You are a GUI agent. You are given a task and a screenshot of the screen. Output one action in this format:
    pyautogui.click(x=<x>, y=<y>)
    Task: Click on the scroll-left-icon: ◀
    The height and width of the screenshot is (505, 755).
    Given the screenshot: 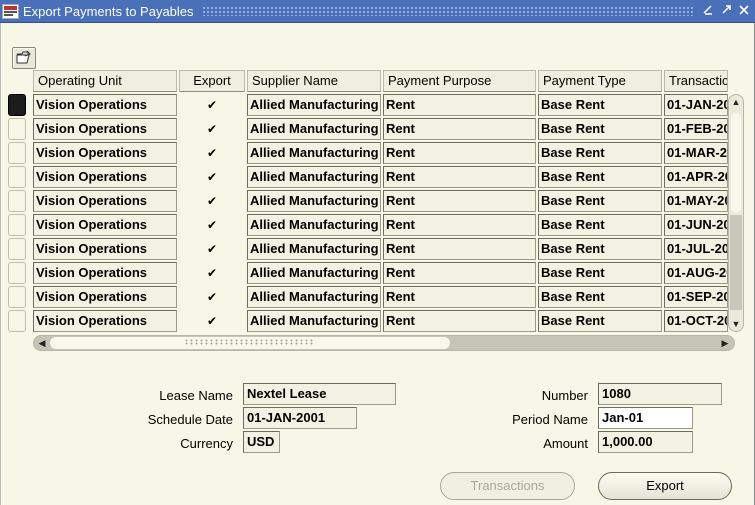 What is the action you would take?
    pyautogui.click(x=42, y=343)
    